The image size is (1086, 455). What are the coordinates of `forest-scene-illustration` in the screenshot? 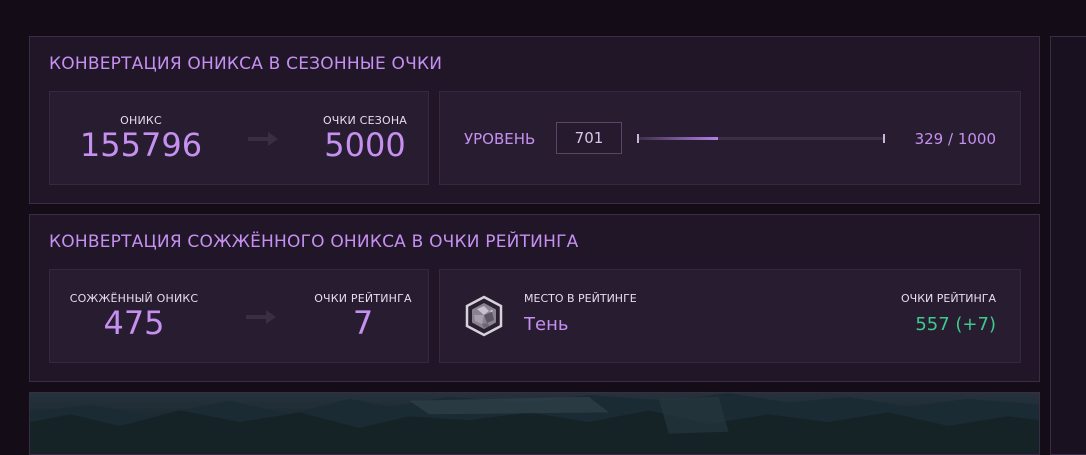 It's located at (534, 423).